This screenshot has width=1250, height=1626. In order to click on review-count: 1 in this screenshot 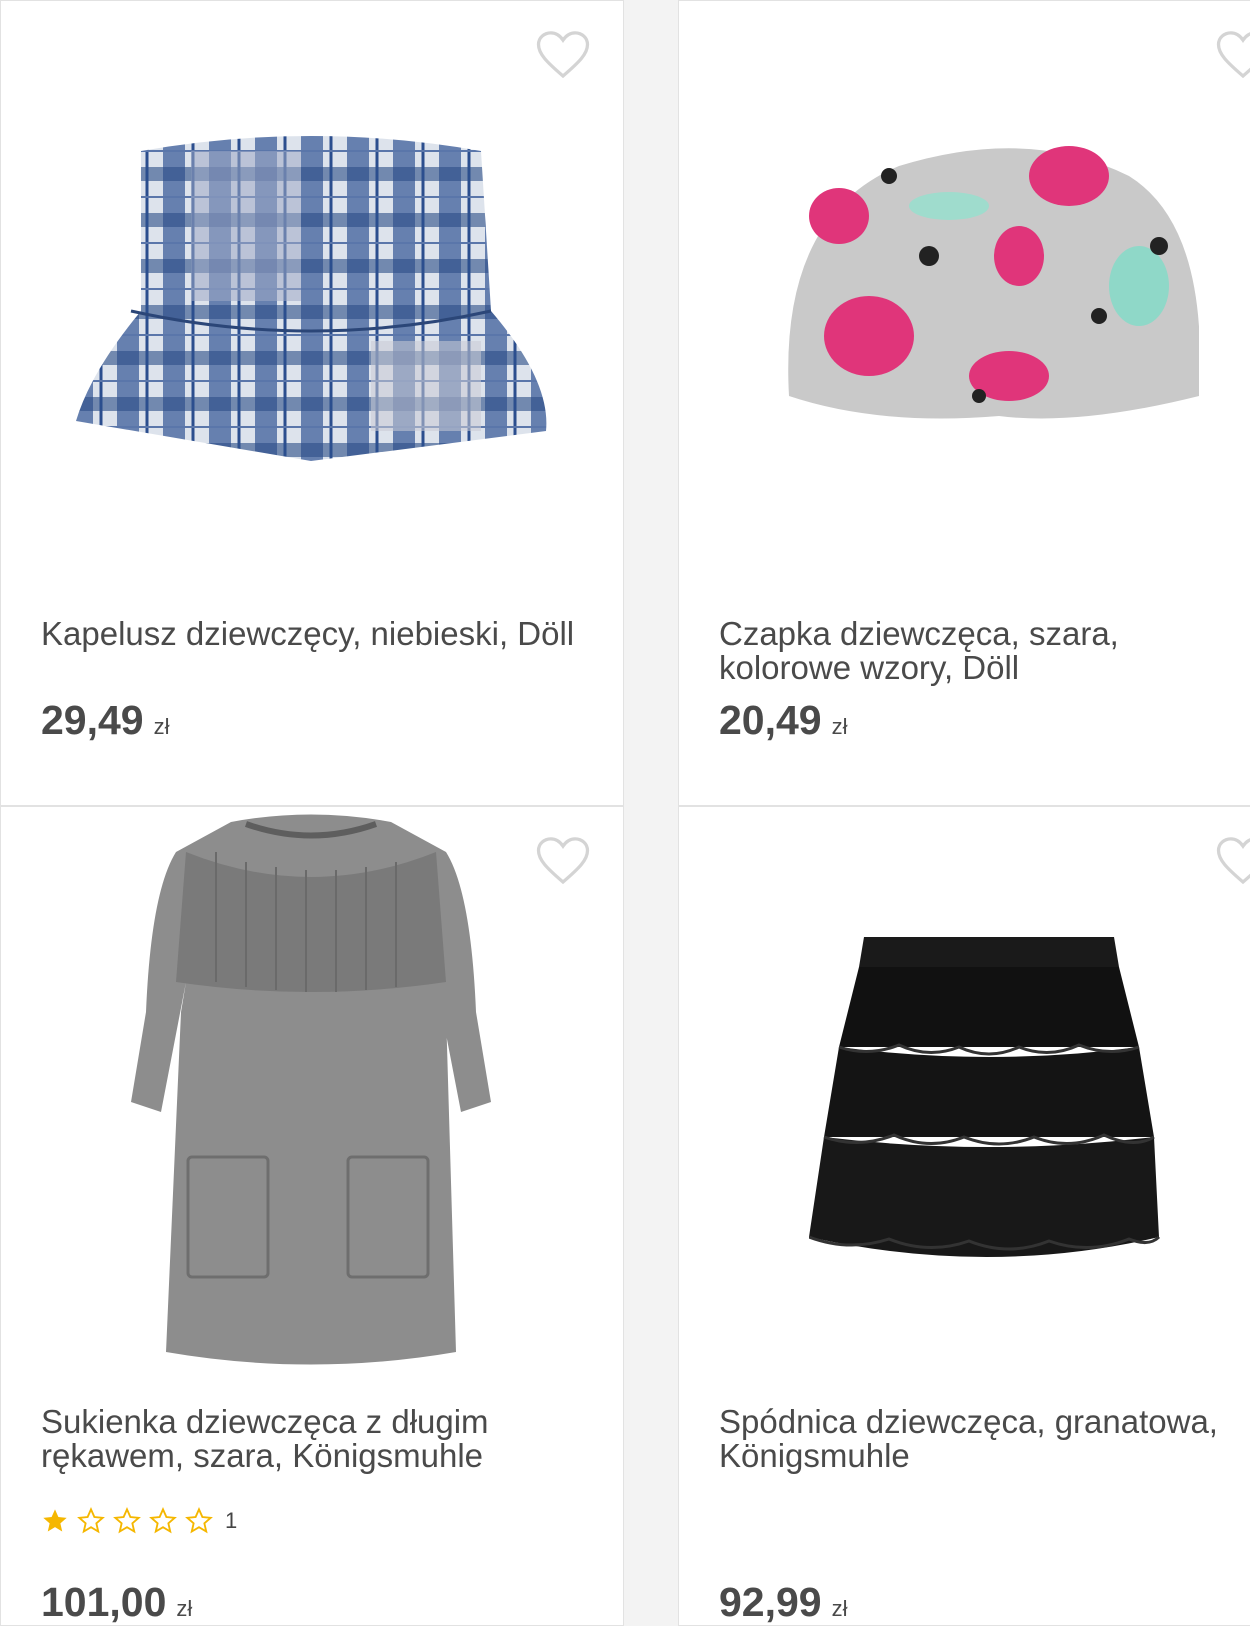, I will do `click(231, 1520)`.